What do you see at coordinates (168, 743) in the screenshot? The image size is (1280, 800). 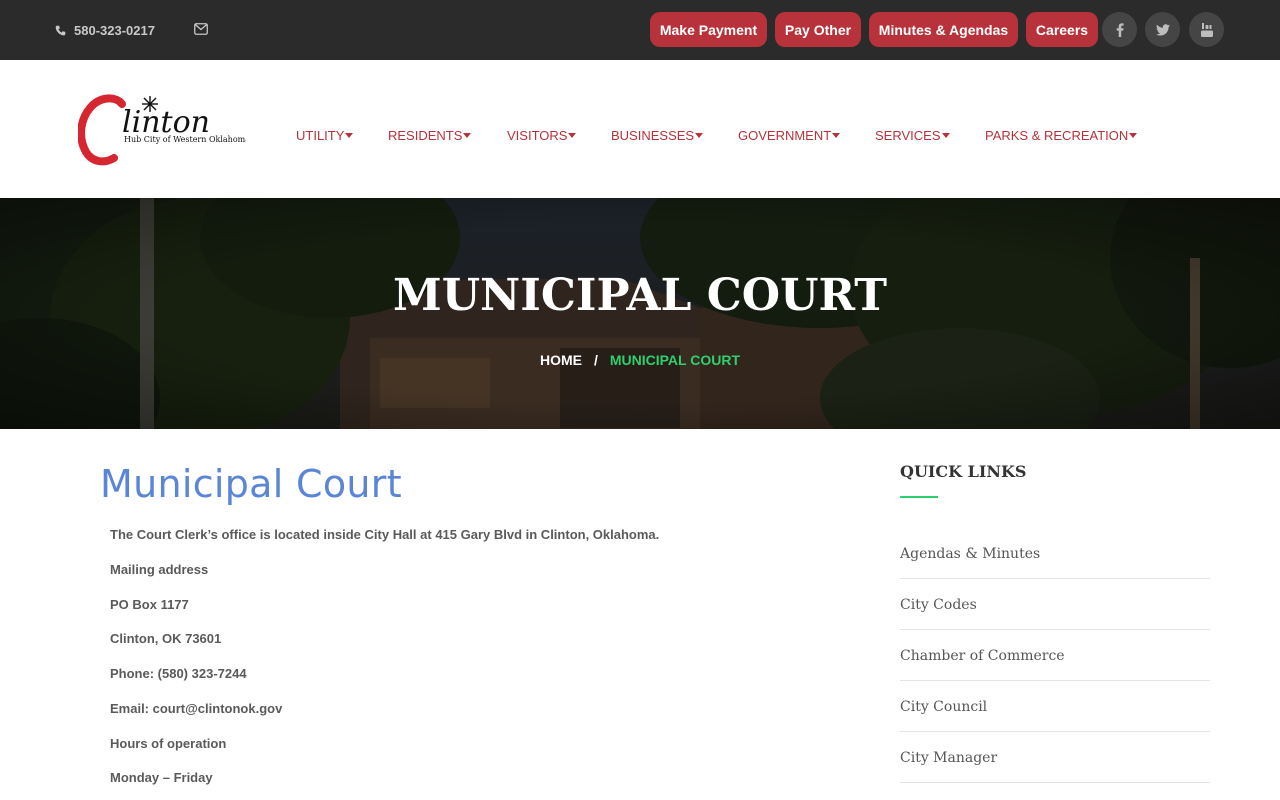 I see `hours-heading: Hours of operation` at bounding box center [168, 743].